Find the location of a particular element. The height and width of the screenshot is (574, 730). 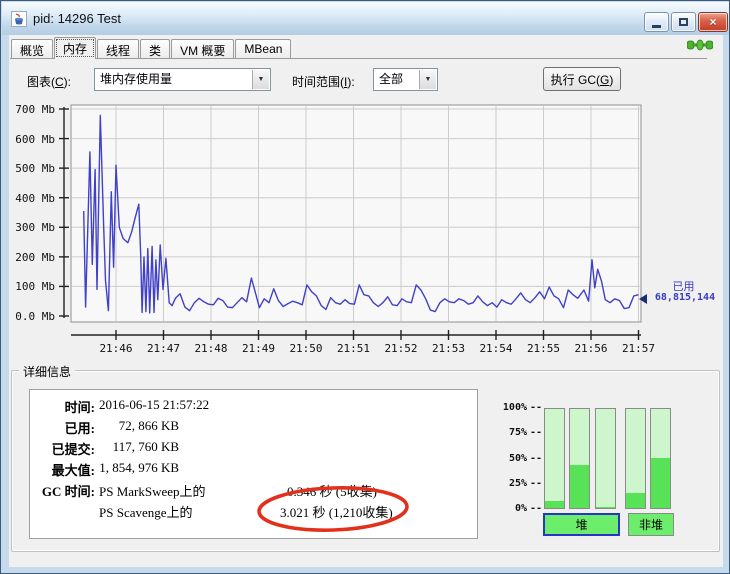

non-heap-button: 非堆 is located at coordinates (651, 524).